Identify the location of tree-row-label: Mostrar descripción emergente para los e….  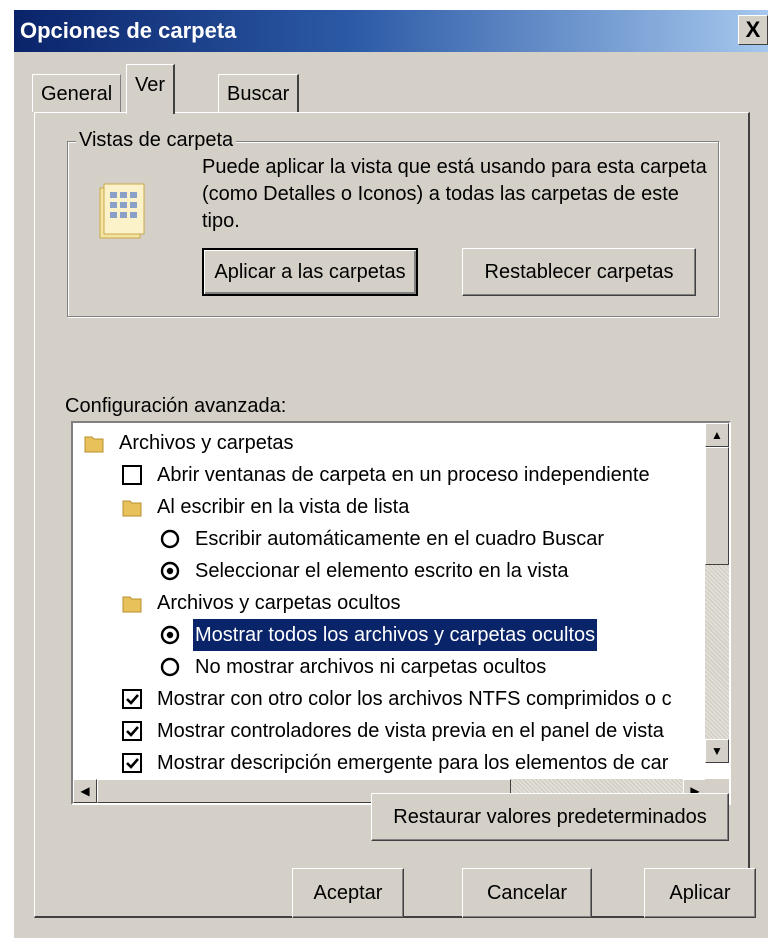
(413, 763).